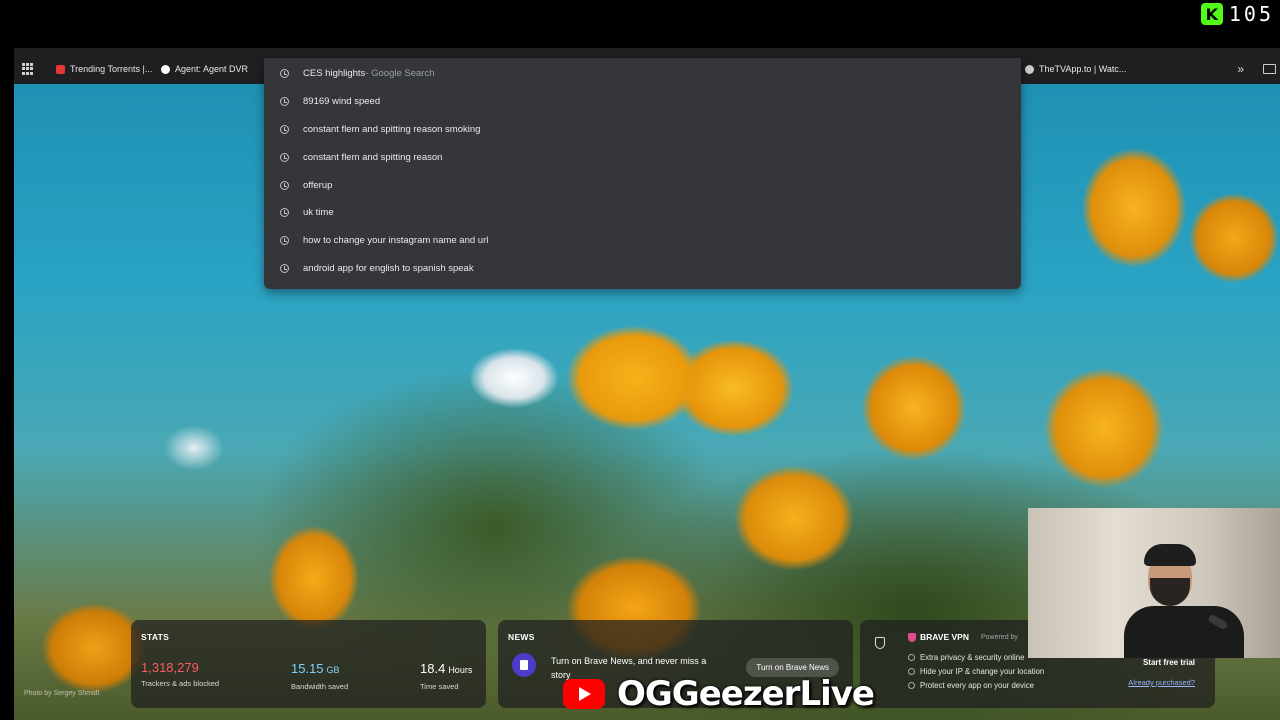  I want to click on bandwidth-value: 15.15, so click(307, 668).